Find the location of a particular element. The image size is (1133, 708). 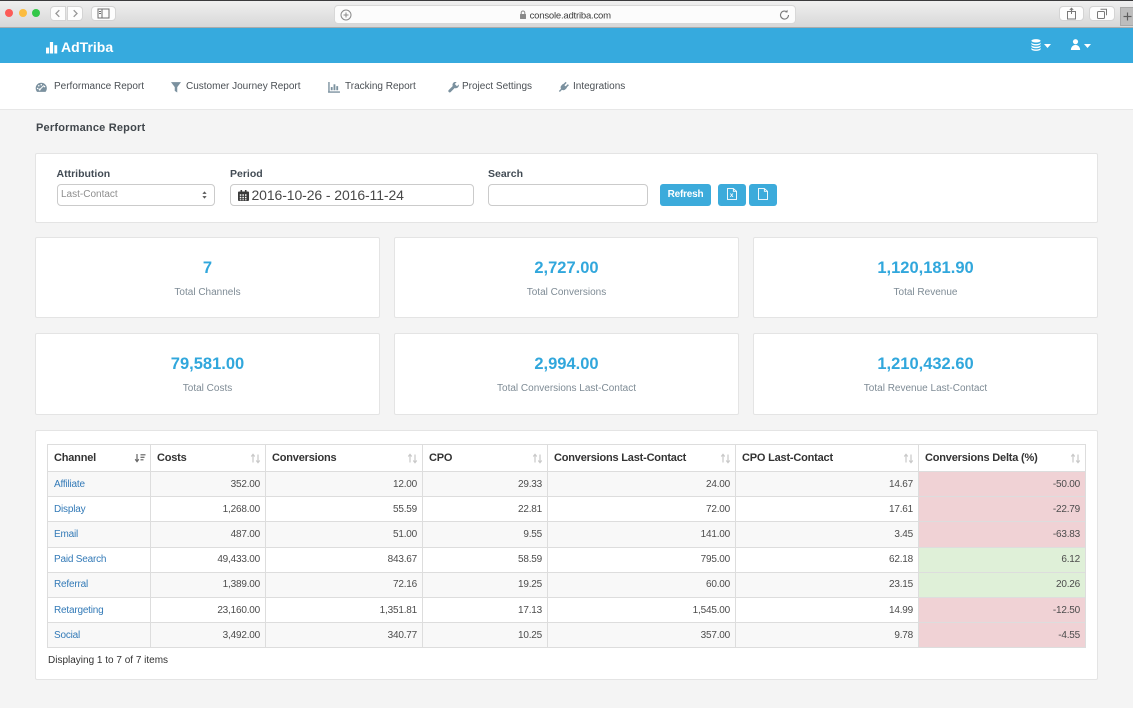

svg-text: x is located at coordinates (732, 195).